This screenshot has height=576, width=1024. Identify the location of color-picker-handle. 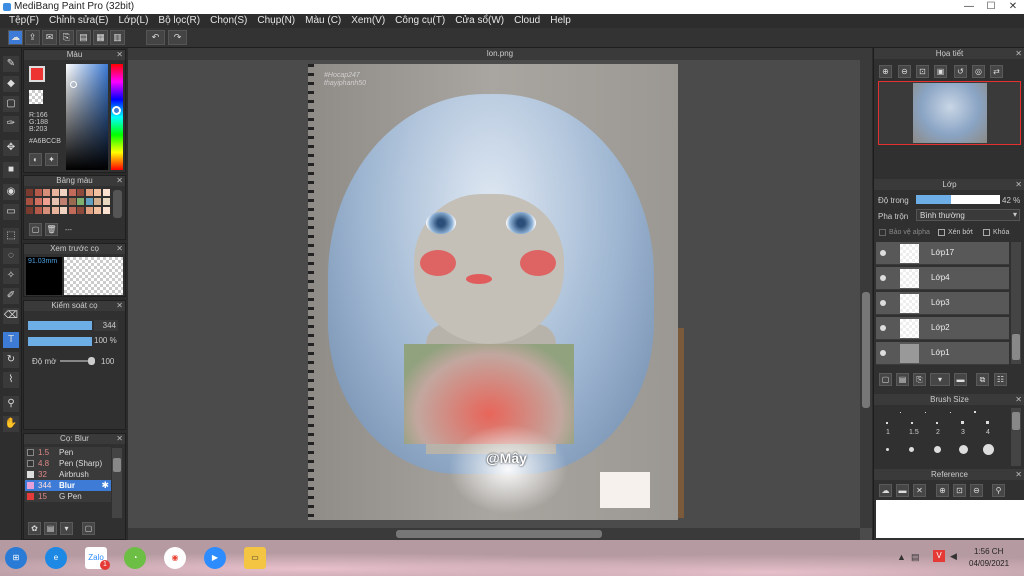
(73, 84).